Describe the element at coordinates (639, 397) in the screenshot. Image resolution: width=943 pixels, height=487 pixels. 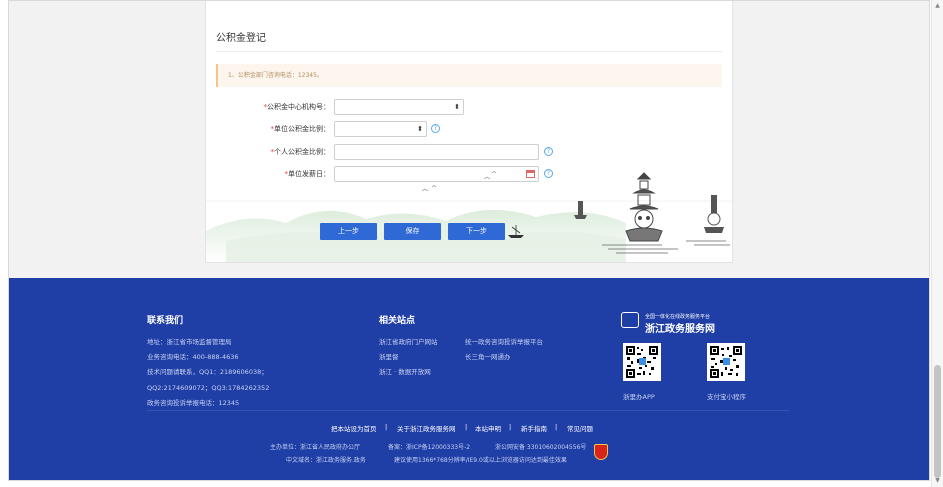
I see `qr-label: 浙里办APP` at that location.